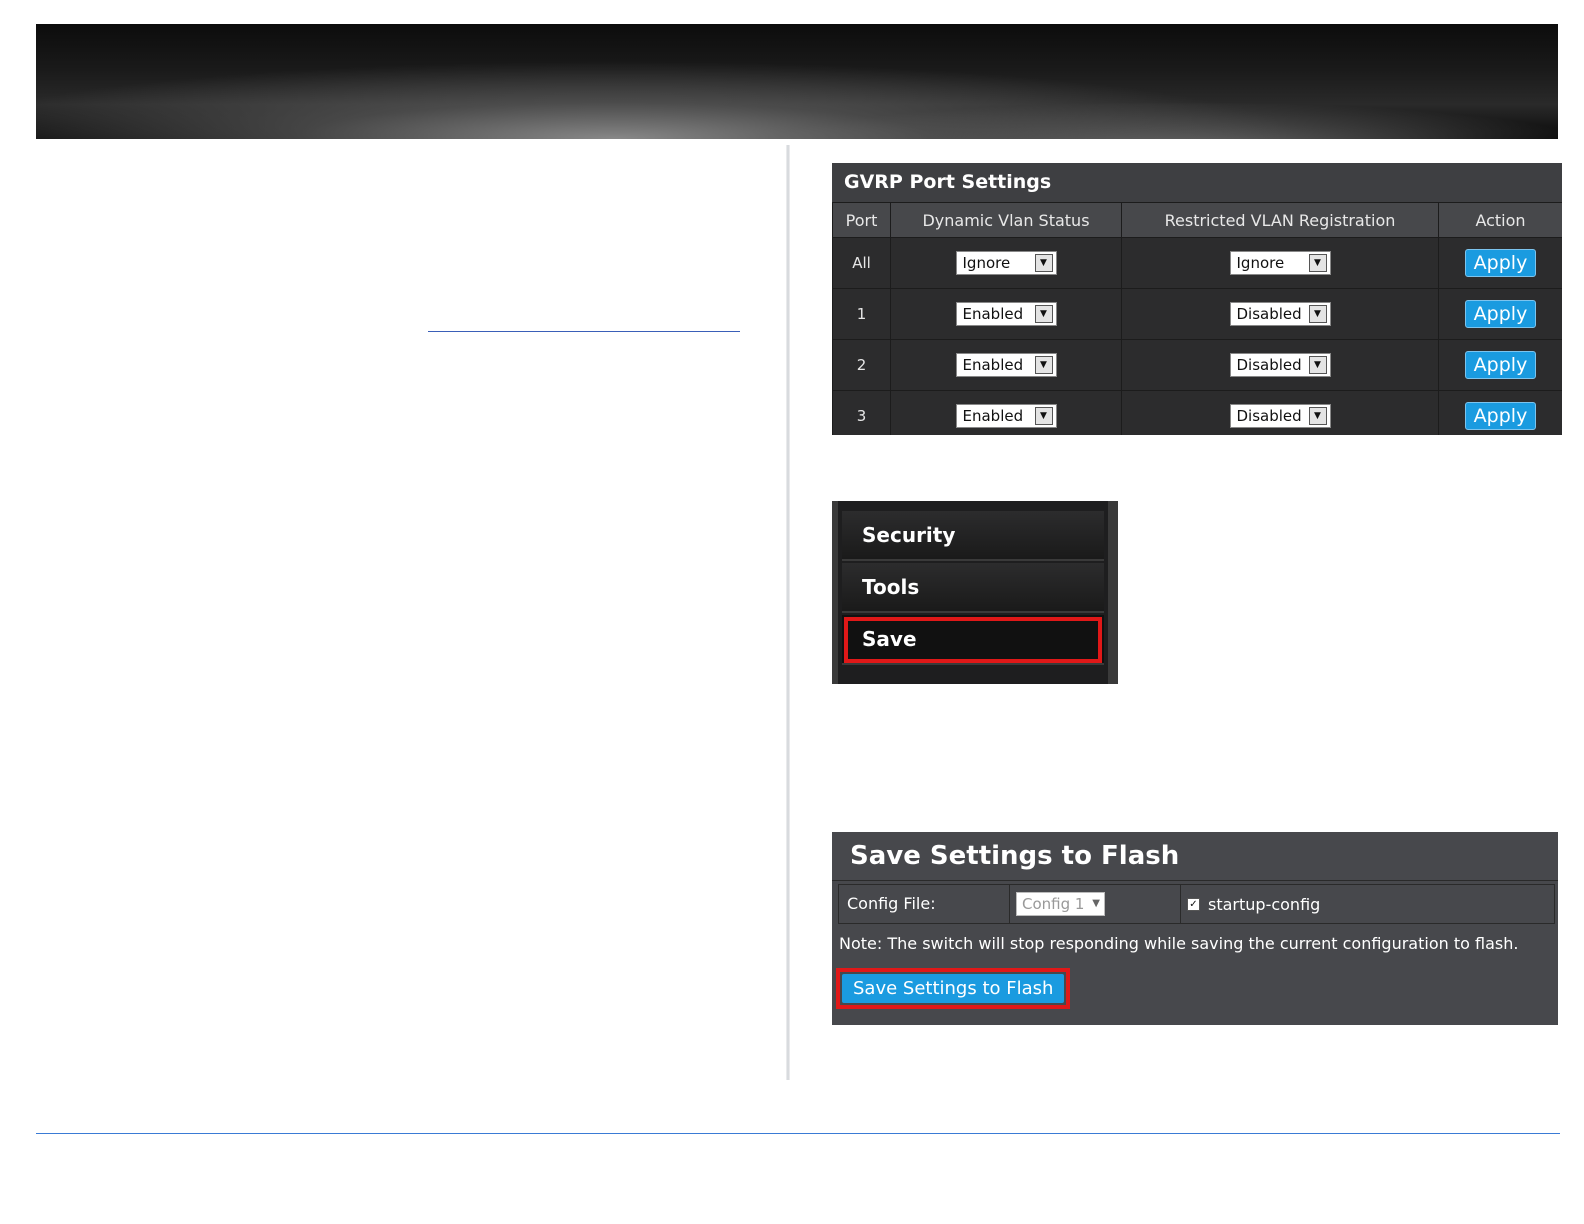  I want to click on footer-rule, so click(798, 1133).